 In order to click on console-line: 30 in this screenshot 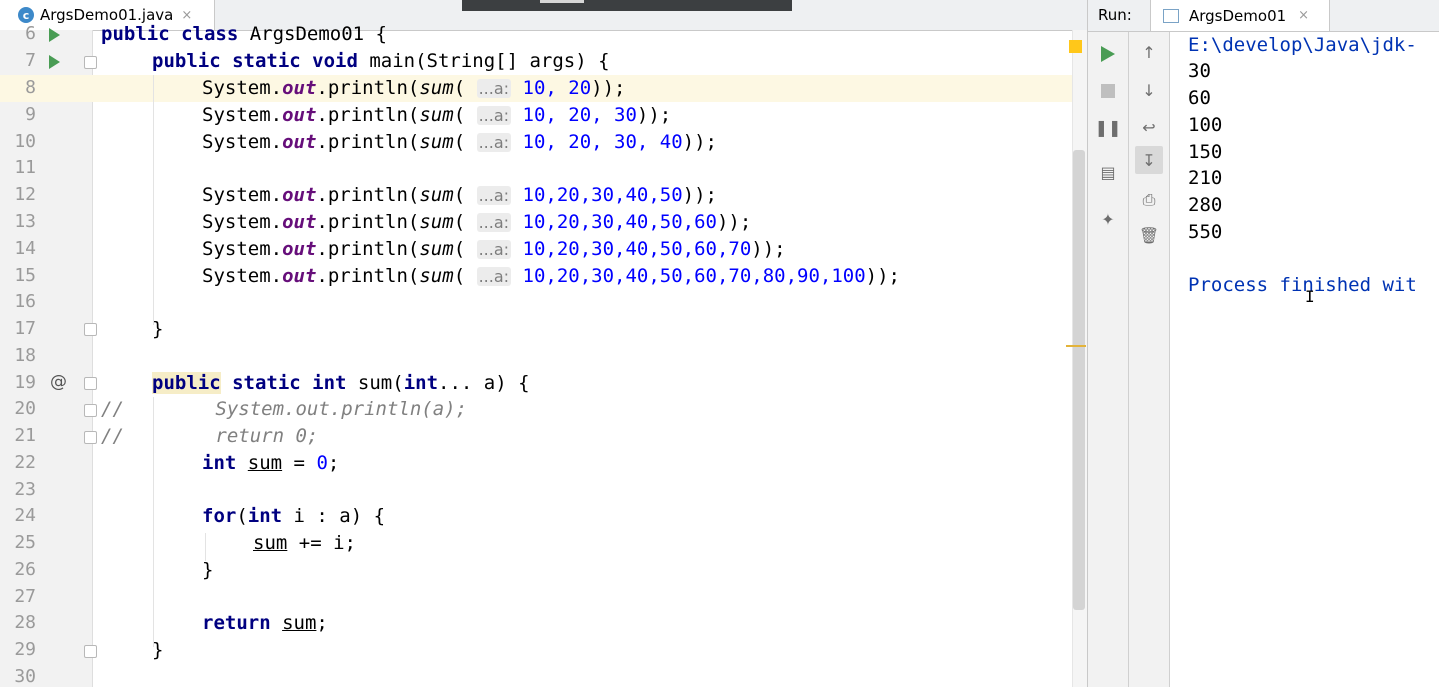, I will do `click(1199, 71)`.